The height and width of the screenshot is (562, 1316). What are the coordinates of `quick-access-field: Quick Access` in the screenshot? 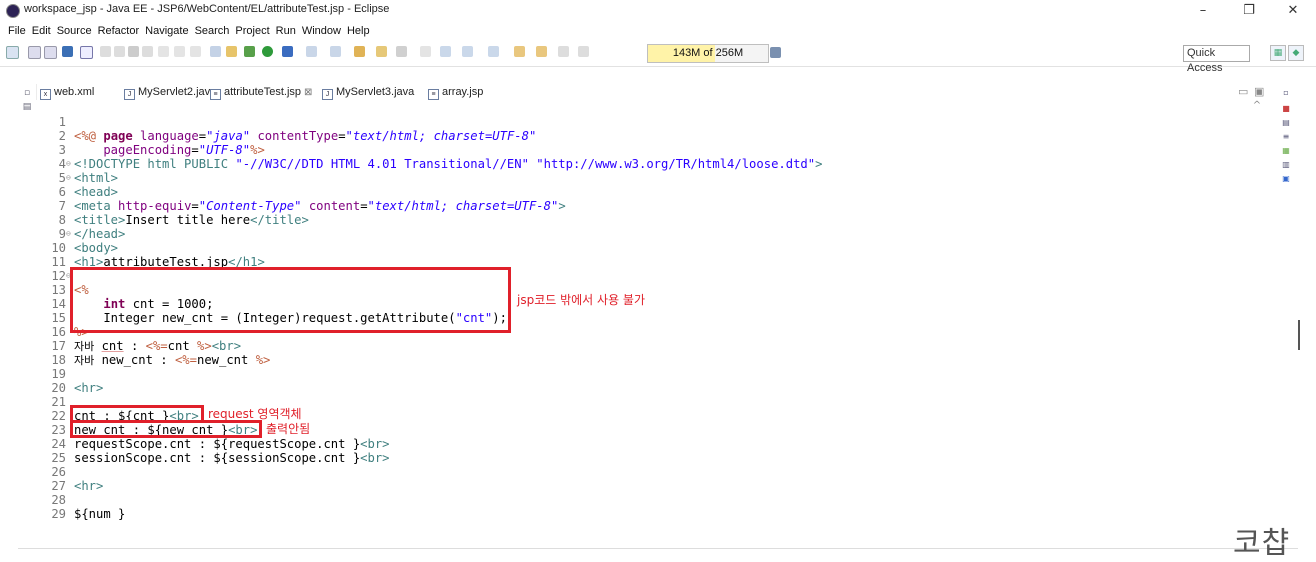 It's located at (1216, 59).